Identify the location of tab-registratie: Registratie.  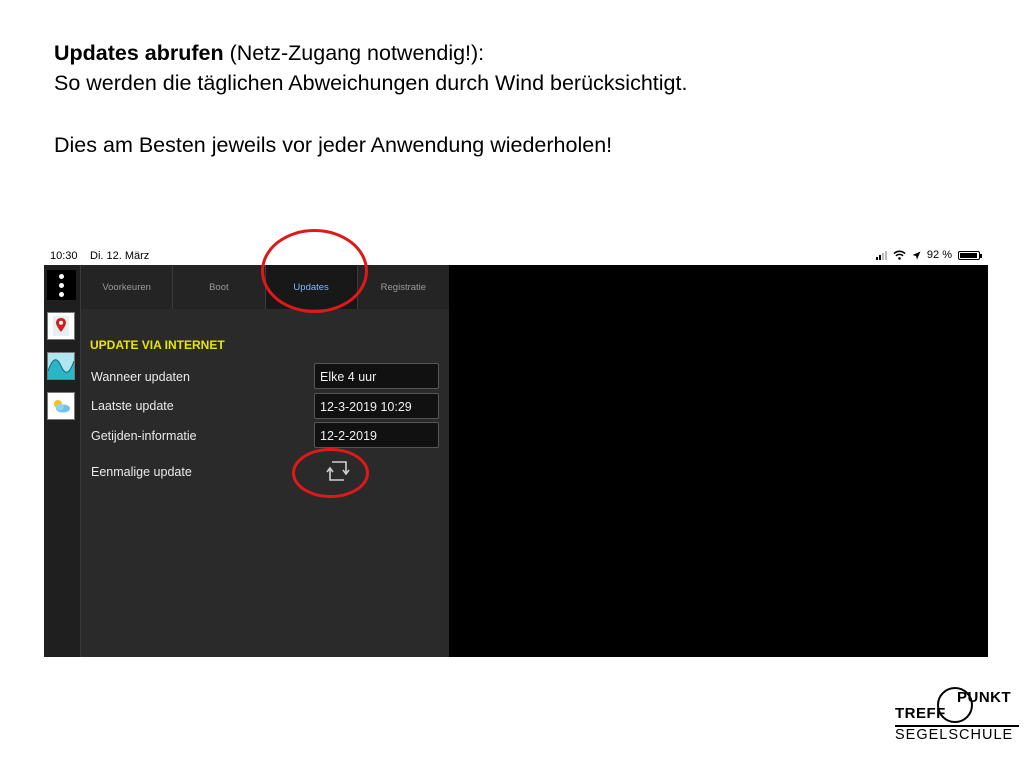
(403, 287).